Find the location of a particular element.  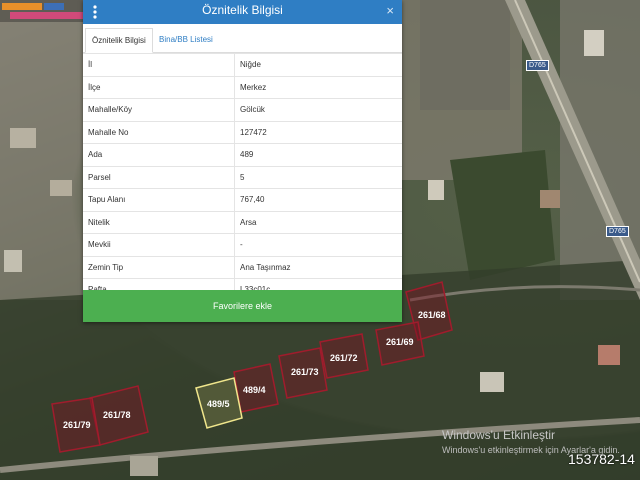

dialog-tabs: Öznitelik Bilgisi Bina/BB Listesi is located at coordinates (242, 38).